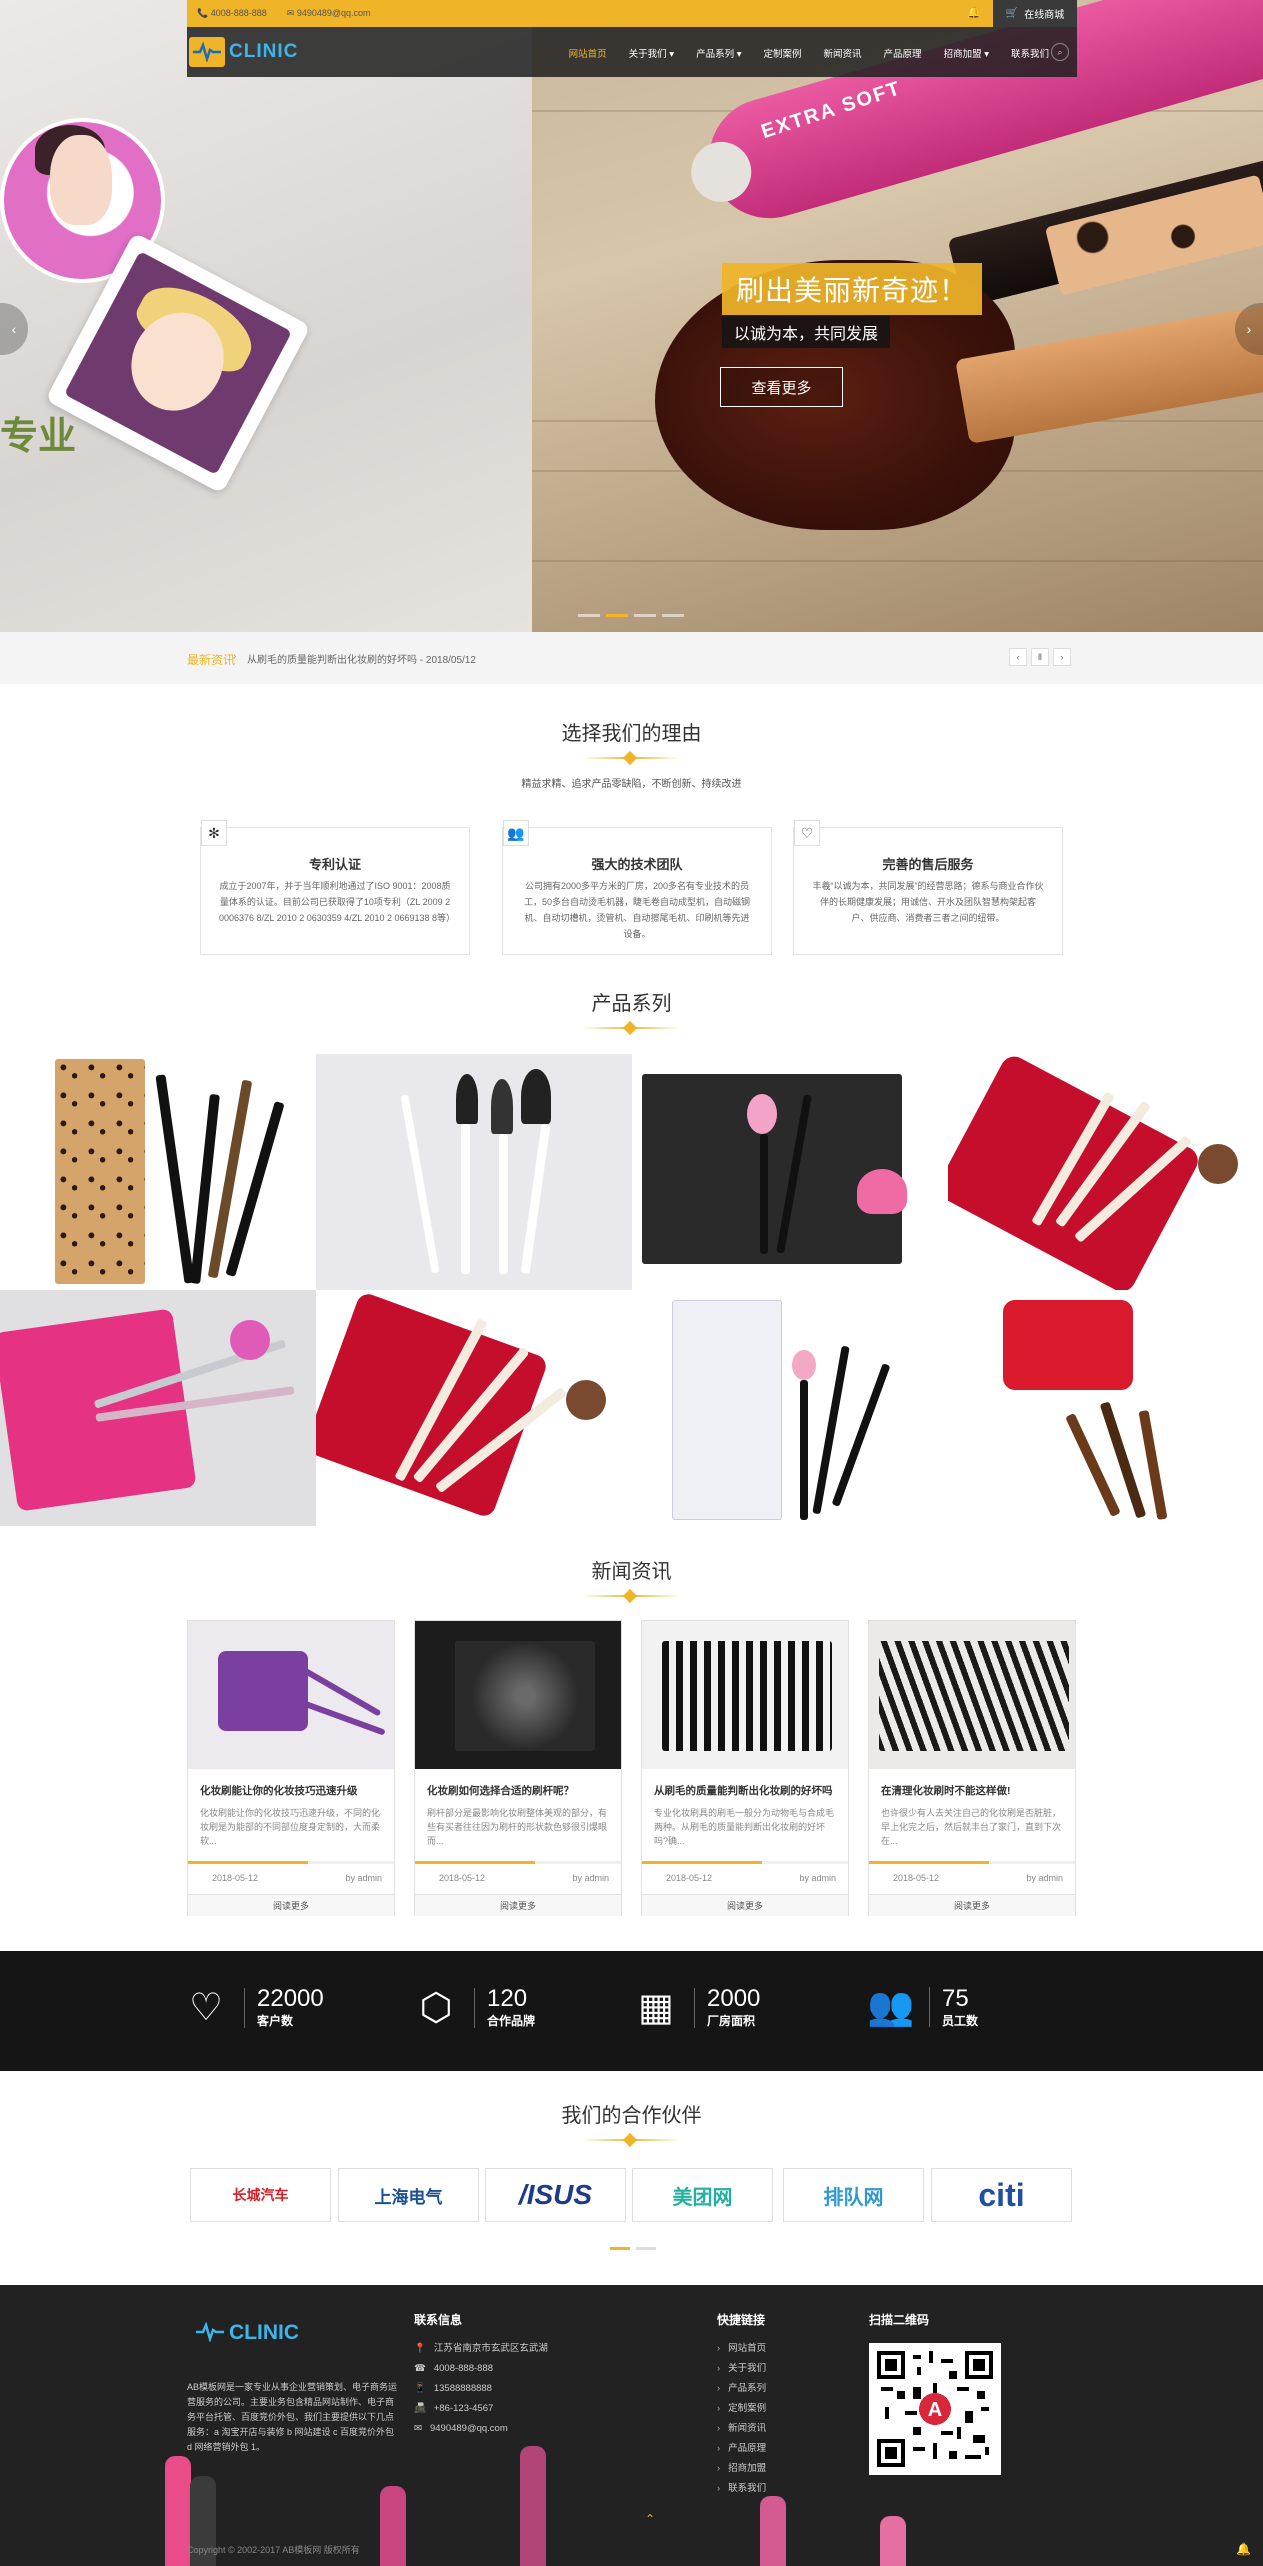 The image size is (1263, 2566). Describe the element at coordinates (966, 53) in the screenshot. I see `nav-item-franchise: 招商加盟 ▾` at that location.